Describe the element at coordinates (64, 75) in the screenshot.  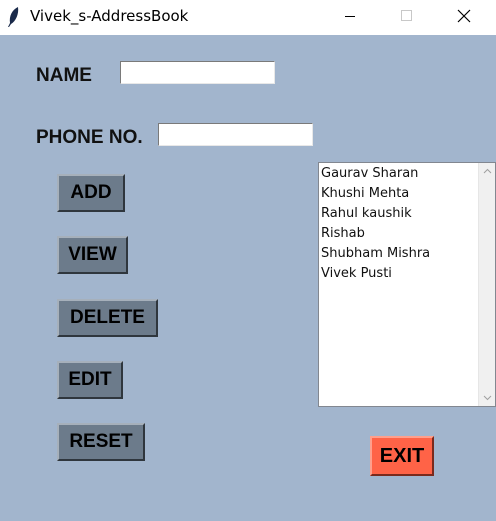
I see `name-label: NAME` at that location.